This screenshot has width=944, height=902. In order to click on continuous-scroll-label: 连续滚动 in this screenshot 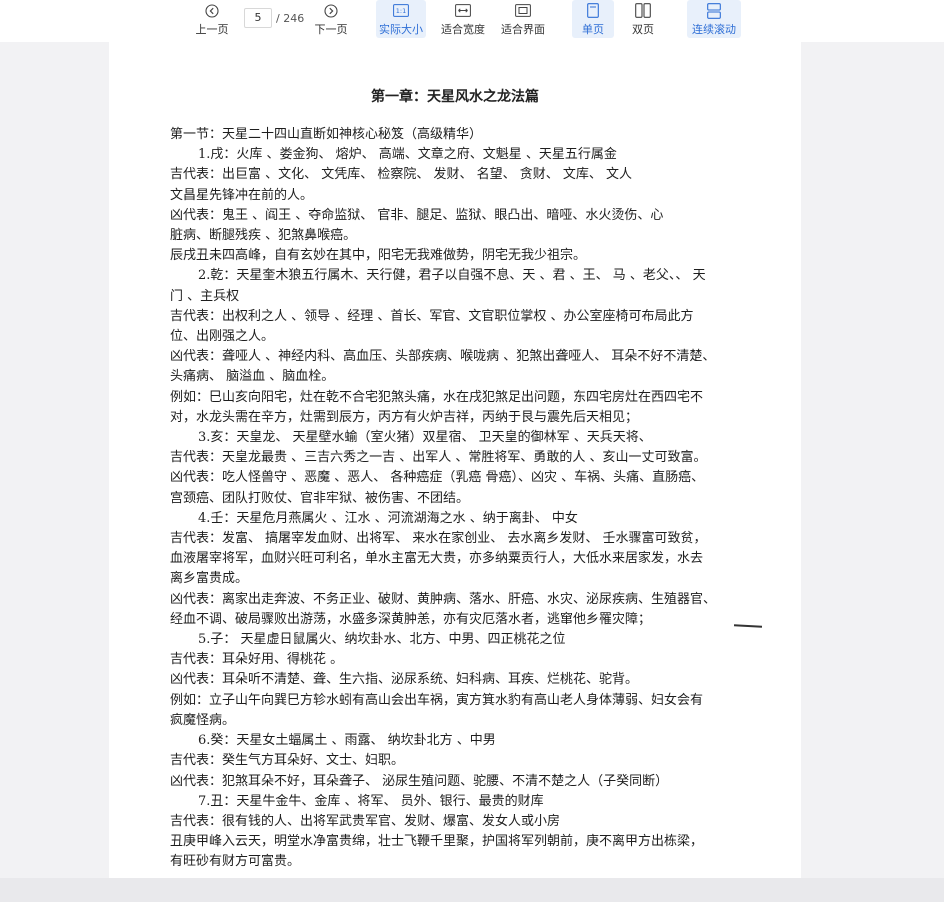, I will do `click(714, 29)`.